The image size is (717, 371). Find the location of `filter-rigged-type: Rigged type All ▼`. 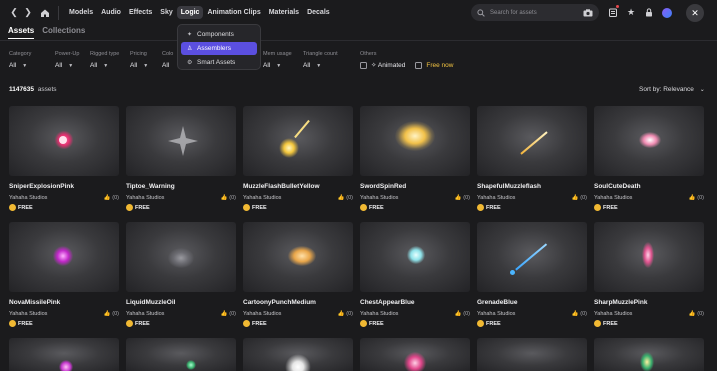

filter-rigged-type: Rigged type All ▼ is located at coordinates (104, 60).